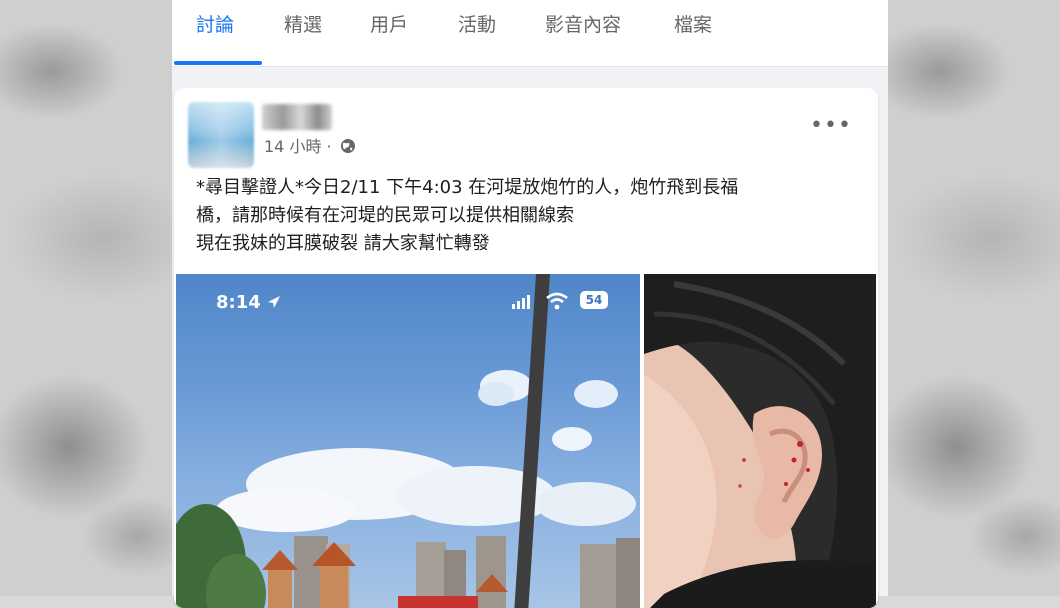  I want to click on phone-status-icons: 54, so click(562, 301).